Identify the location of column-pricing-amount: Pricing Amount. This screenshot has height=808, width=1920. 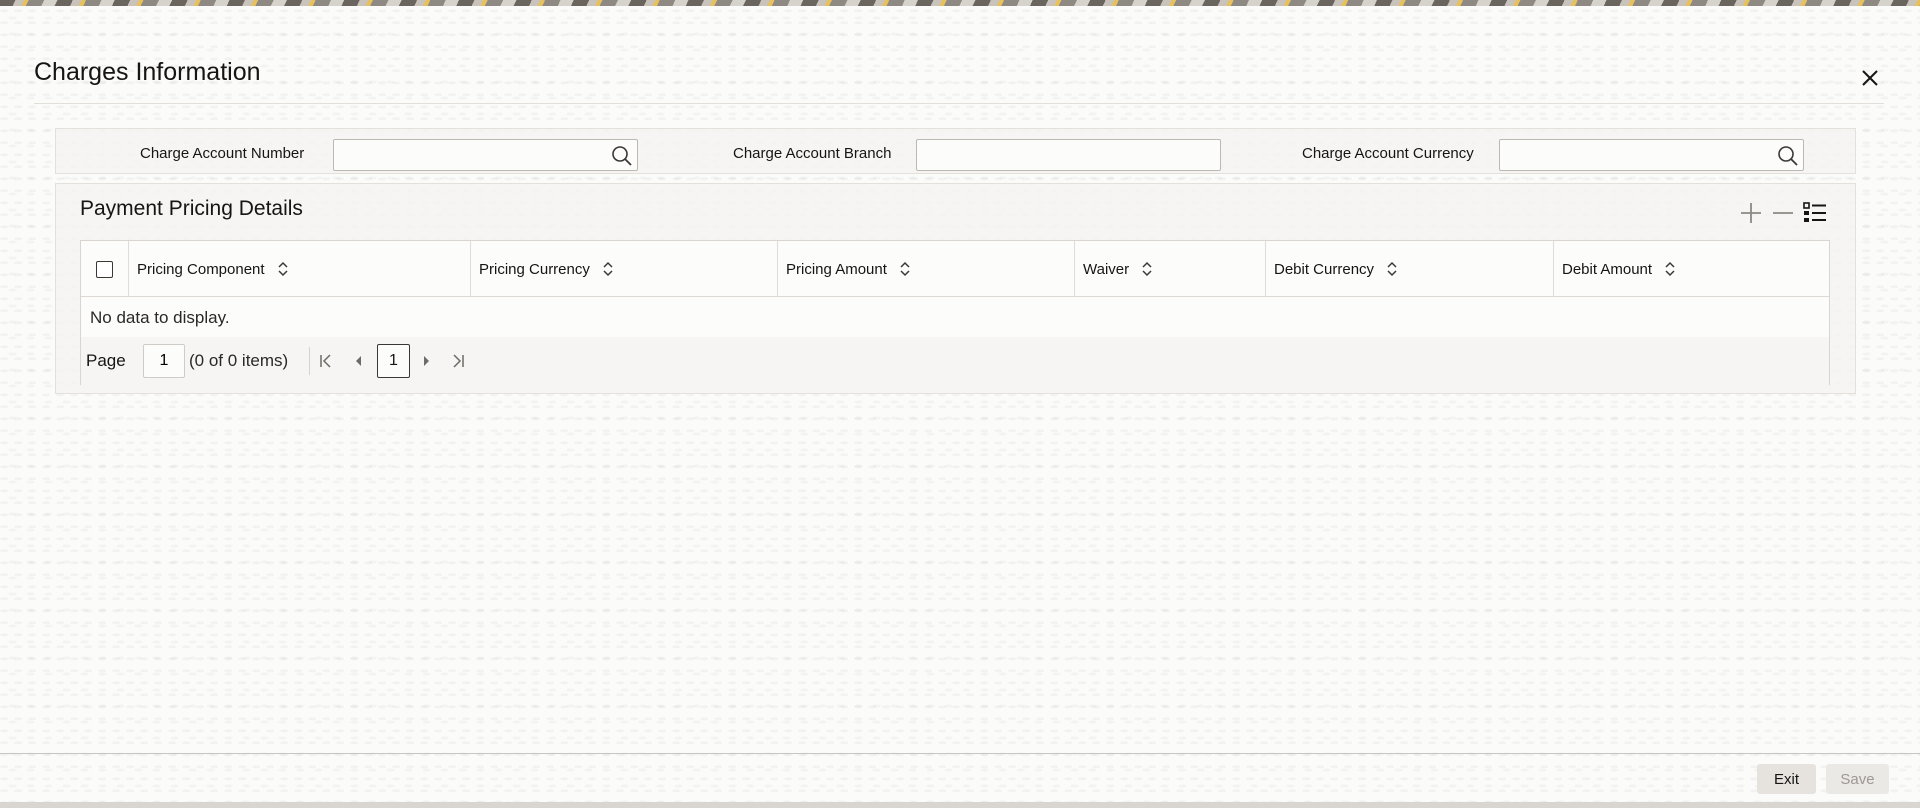
(926, 269).